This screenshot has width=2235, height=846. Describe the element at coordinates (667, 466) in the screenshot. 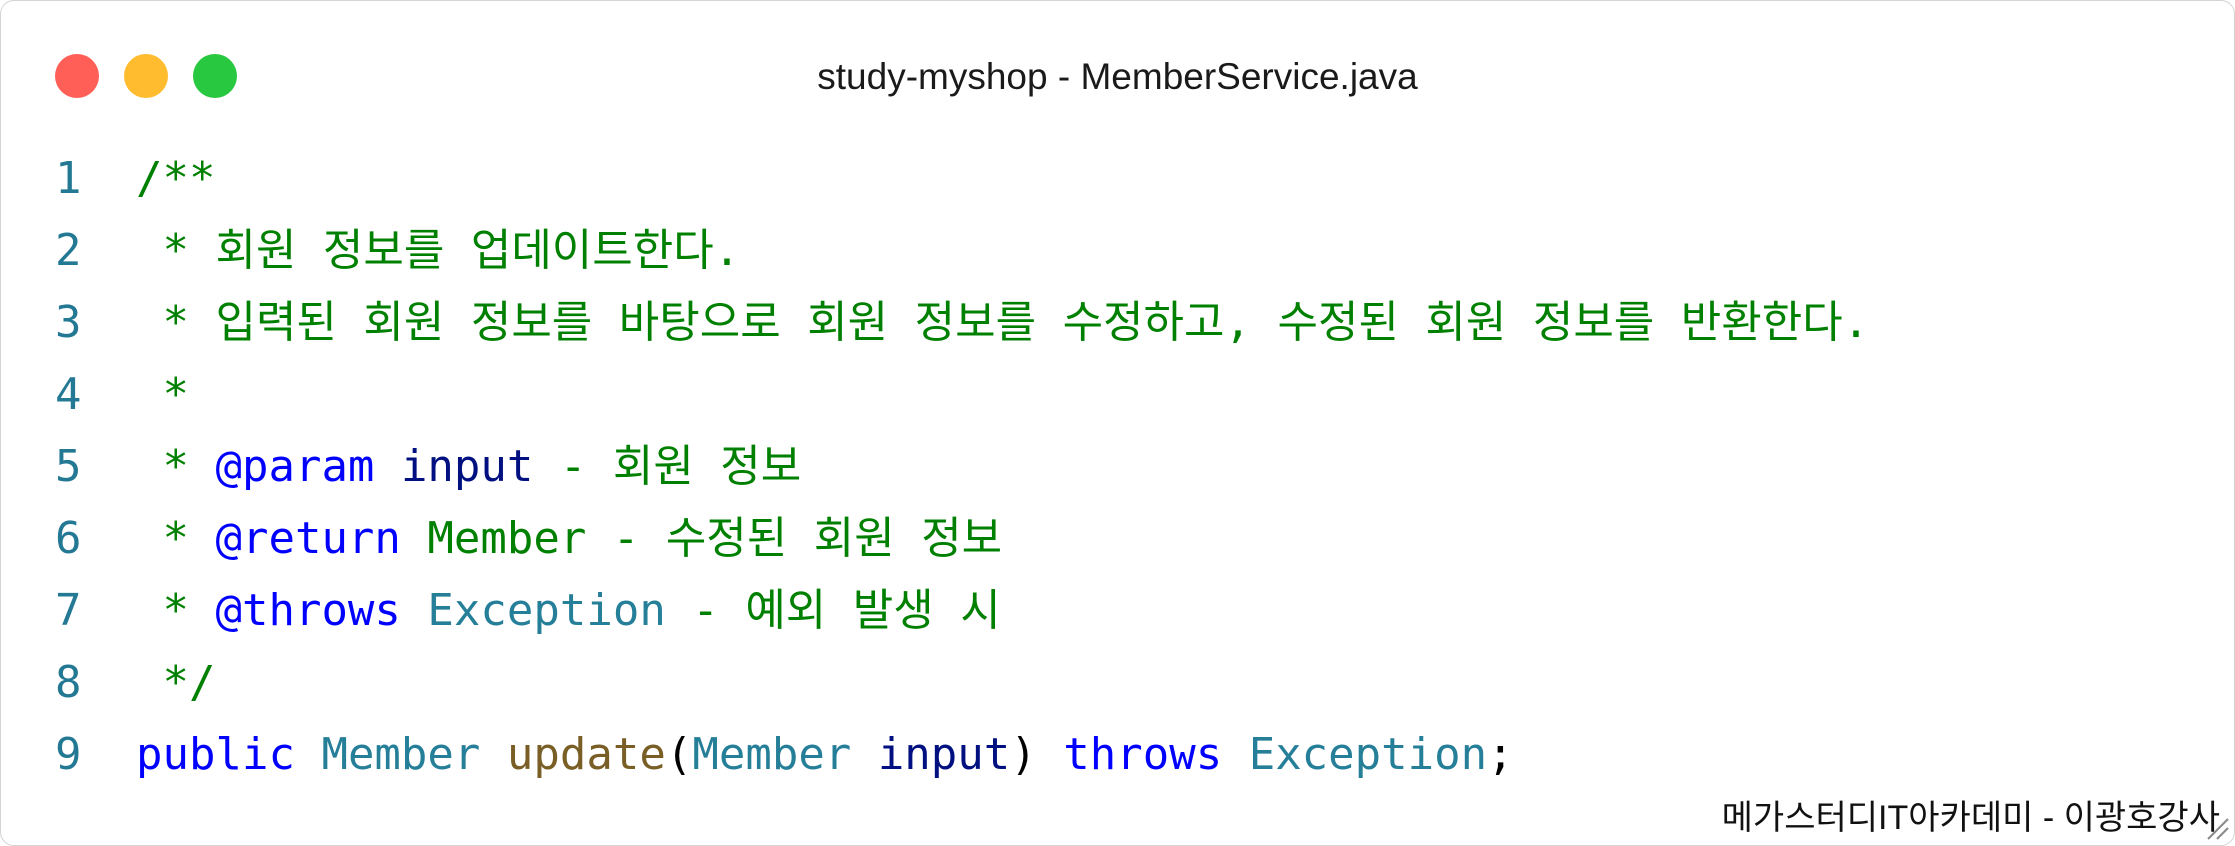

I see `code-token-comment: - 회원 정보` at that location.